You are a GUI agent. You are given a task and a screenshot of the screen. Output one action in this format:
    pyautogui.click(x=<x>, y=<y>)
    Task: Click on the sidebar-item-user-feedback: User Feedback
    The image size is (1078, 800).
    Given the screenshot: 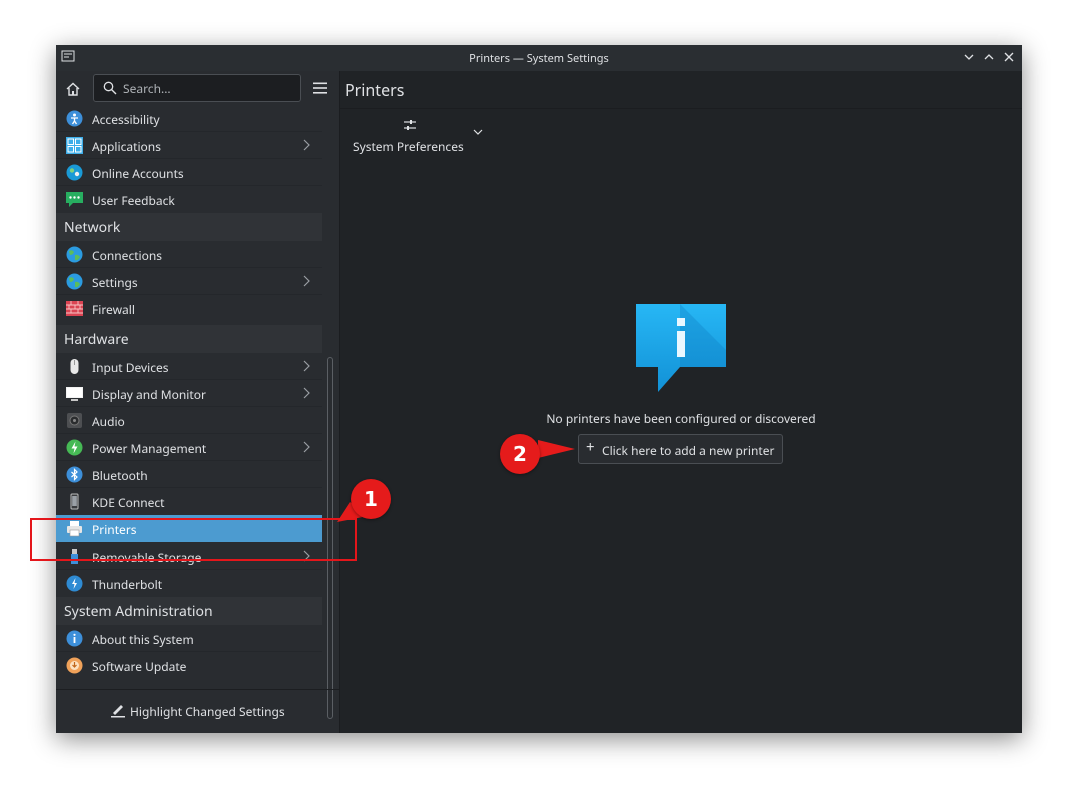 What is the action you would take?
    pyautogui.click(x=189, y=199)
    